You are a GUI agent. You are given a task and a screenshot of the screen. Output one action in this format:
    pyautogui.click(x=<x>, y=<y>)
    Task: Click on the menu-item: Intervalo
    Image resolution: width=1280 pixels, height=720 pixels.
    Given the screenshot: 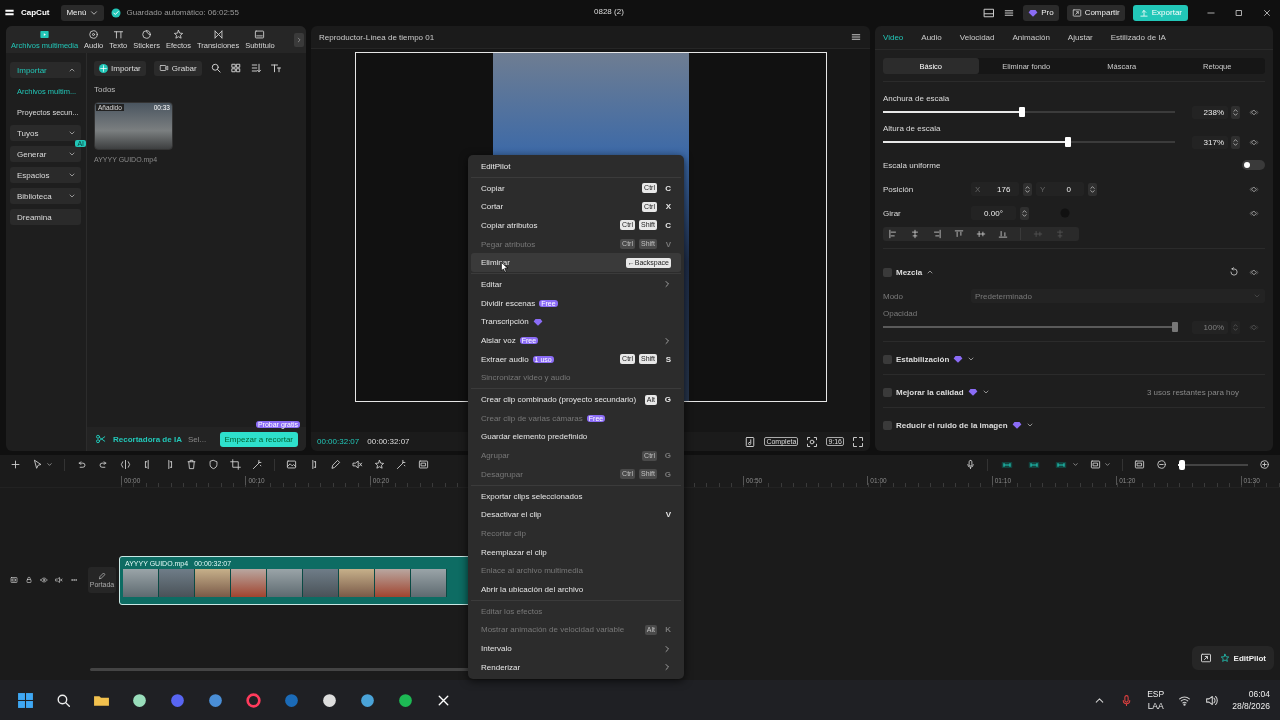 What is the action you would take?
    pyautogui.click(x=576, y=648)
    